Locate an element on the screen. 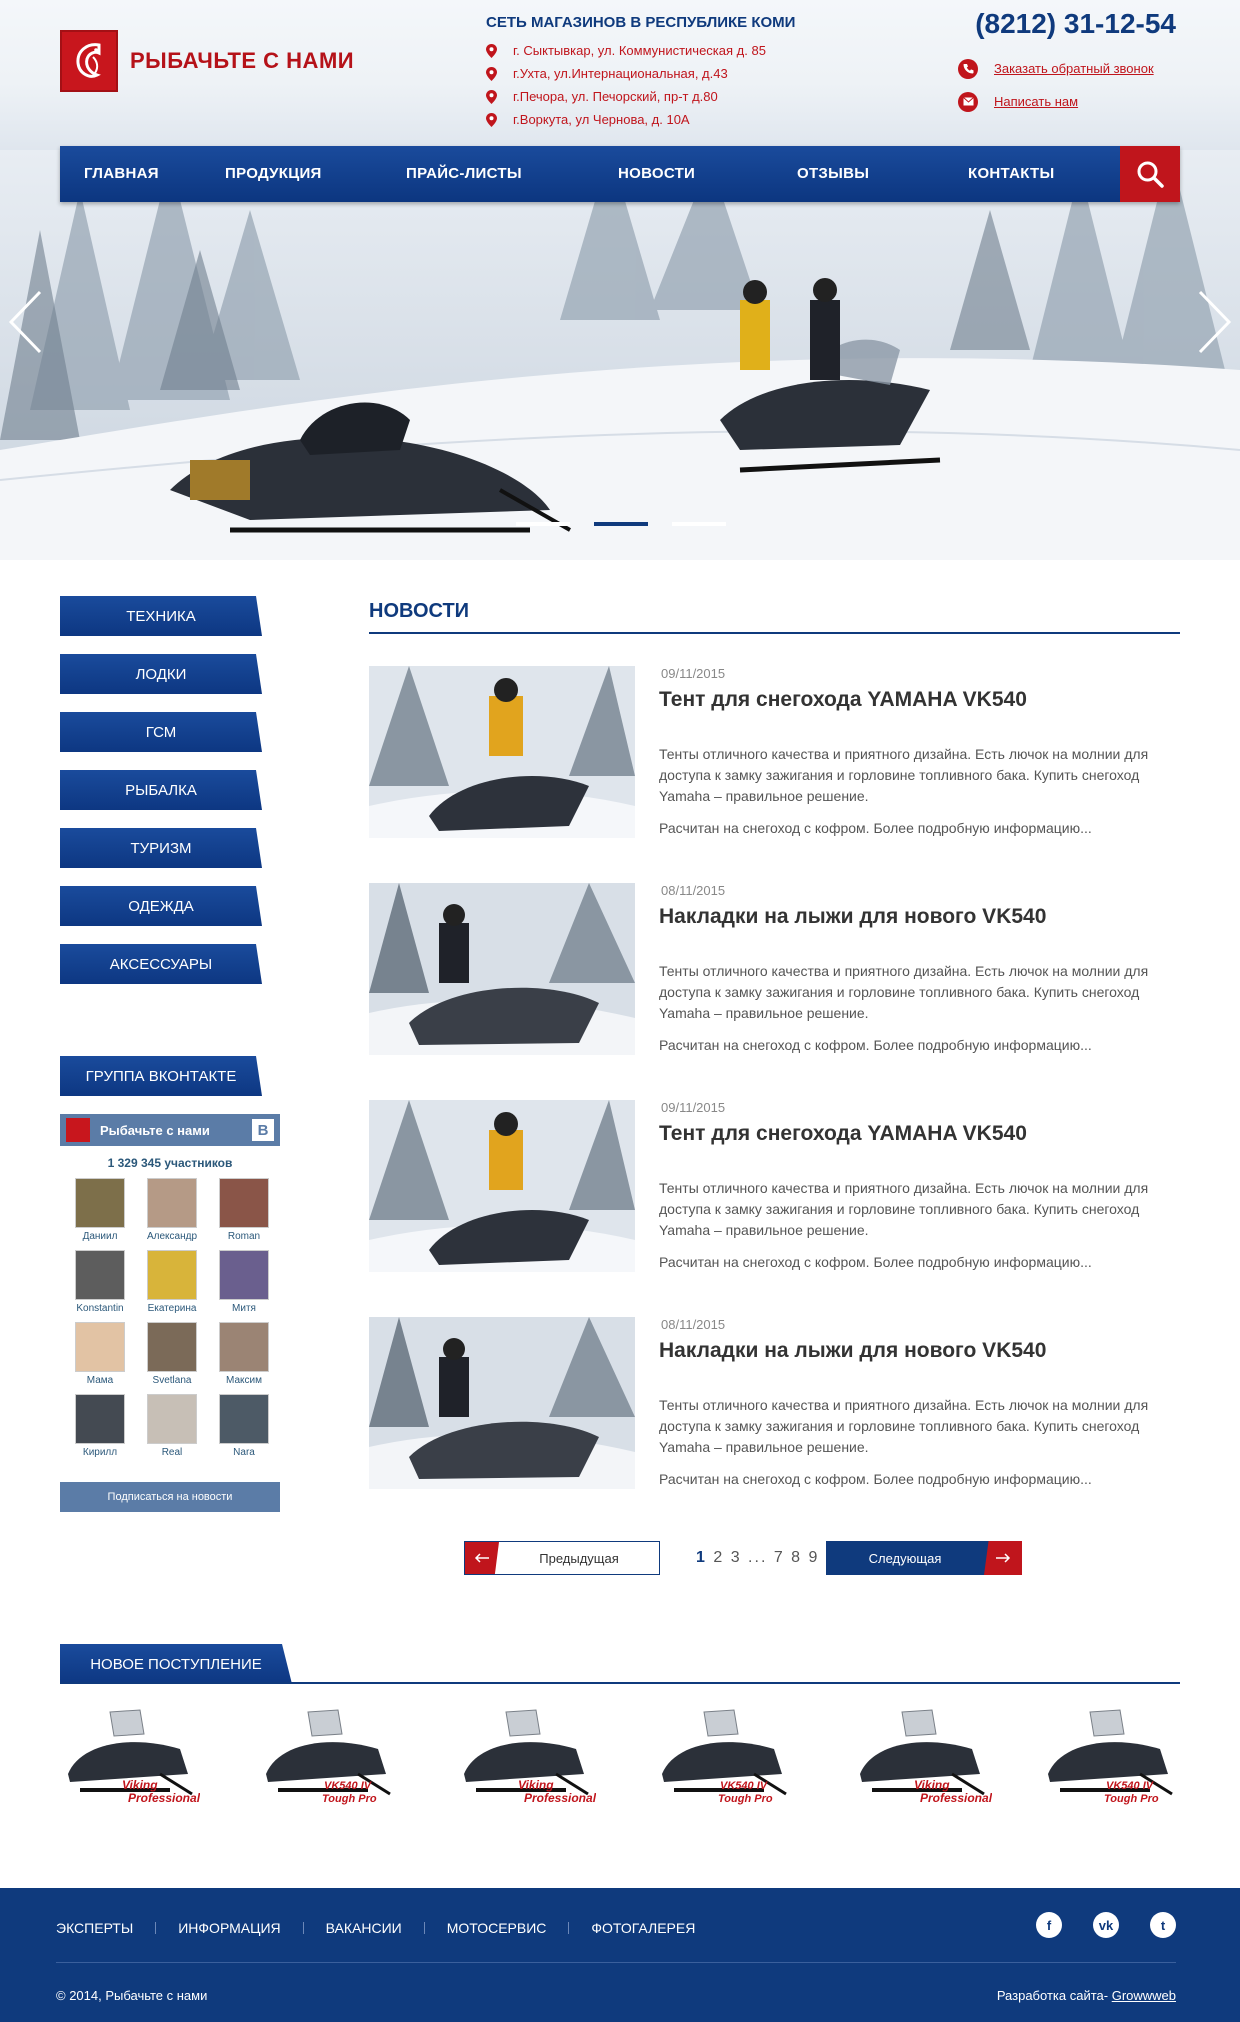 The image size is (1240, 2022). category-tourism: ТУРИЗМ is located at coordinates (161, 848).